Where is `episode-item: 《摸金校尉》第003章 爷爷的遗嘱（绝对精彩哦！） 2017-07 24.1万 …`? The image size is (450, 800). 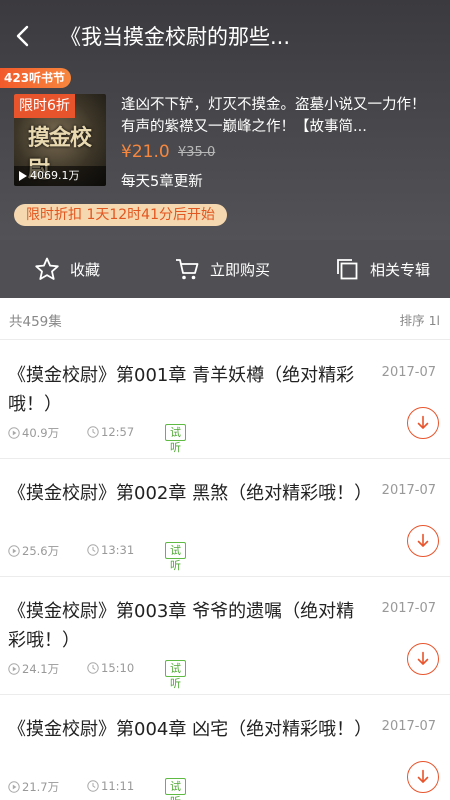 episode-item: 《摸金校尉》第003章 爷爷的遗嘱（绝对精彩哦！） 2017-07 24.1万 … is located at coordinates (225, 636).